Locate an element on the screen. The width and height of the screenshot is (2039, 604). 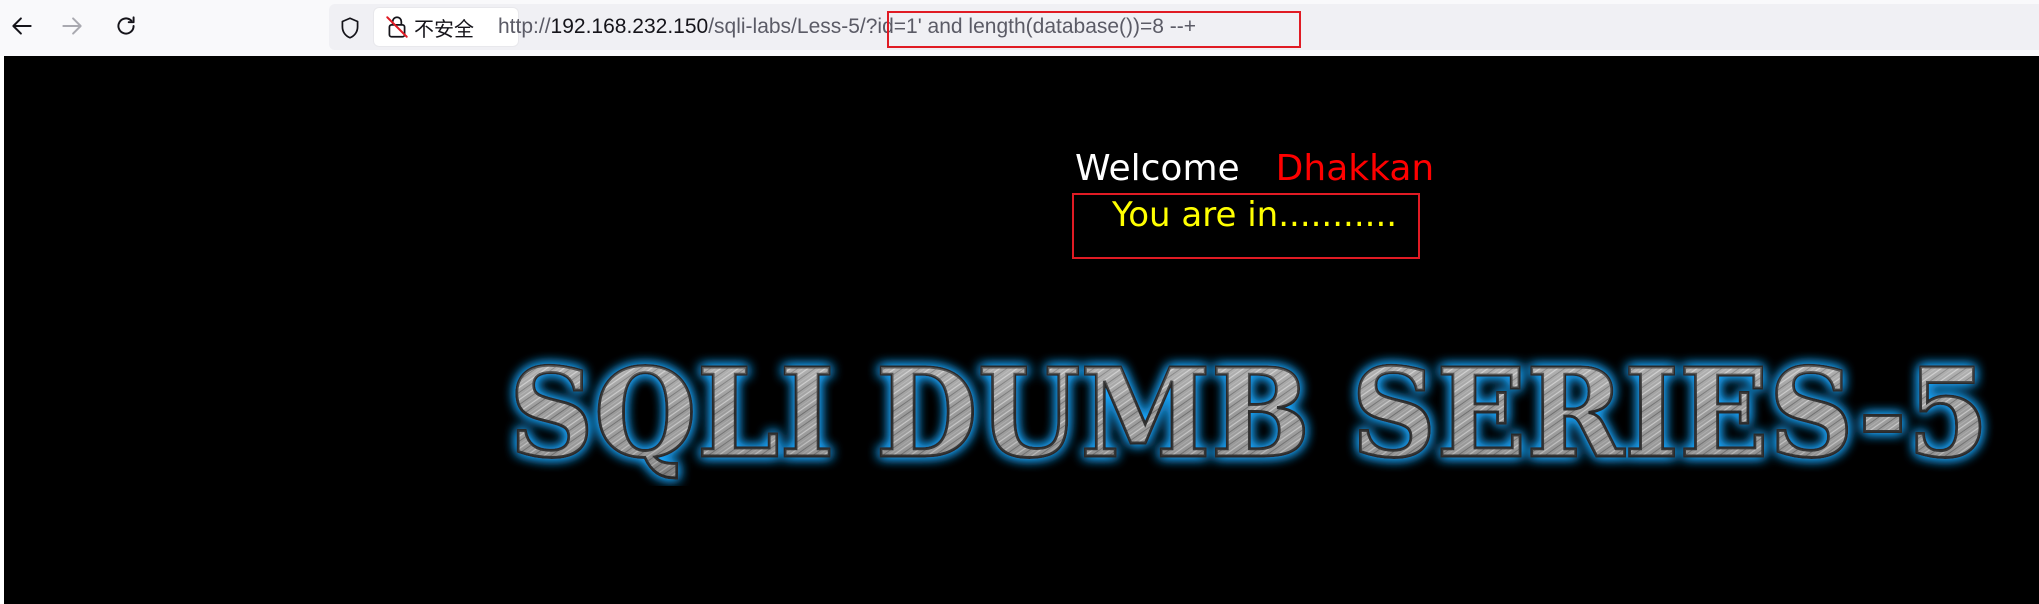
connection-security-button: 不安全 is located at coordinates (446, 27).